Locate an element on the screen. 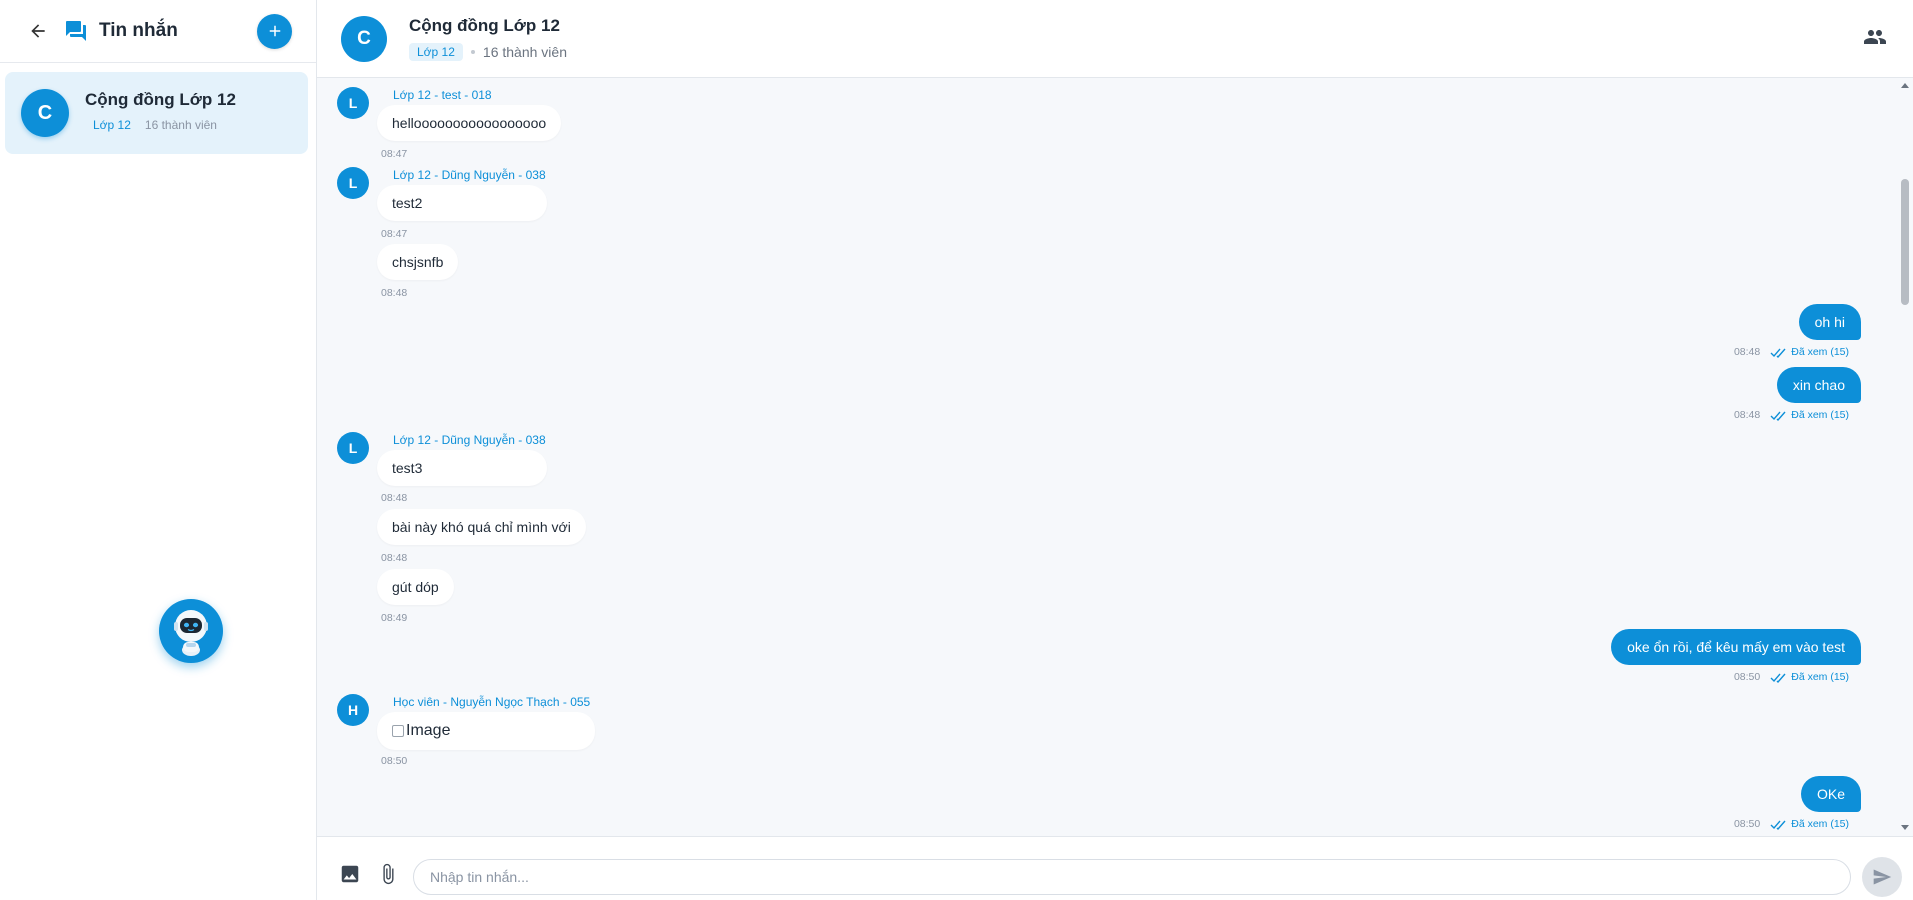 The width and height of the screenshot is (1913, 900). send-icon is located at coordinates (1882, 877).